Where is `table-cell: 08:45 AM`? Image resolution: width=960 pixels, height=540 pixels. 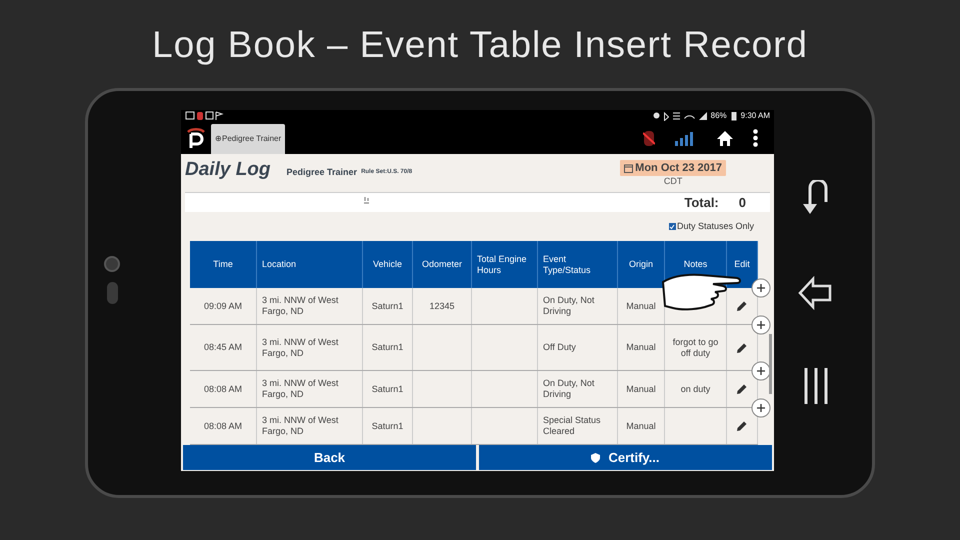 table-cell: 08:45 AM is located at coordinates (223, 347).